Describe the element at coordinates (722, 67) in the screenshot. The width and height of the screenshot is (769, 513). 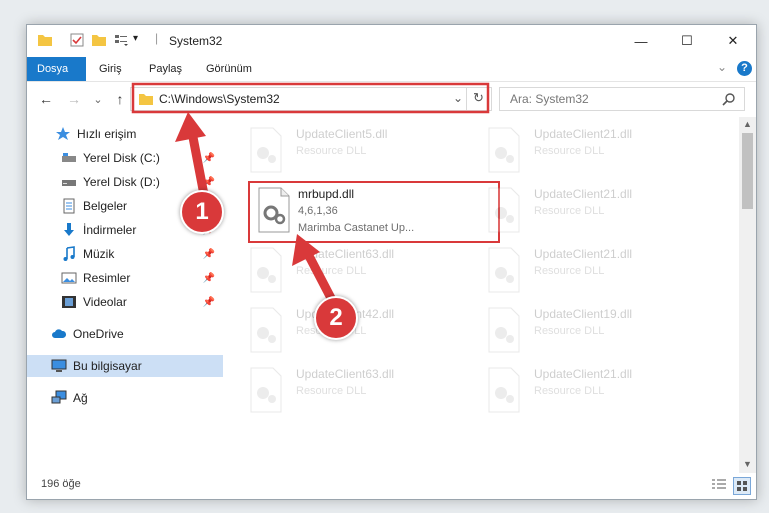
I see `ribbon-collapse-icon: ⌄` at that location.